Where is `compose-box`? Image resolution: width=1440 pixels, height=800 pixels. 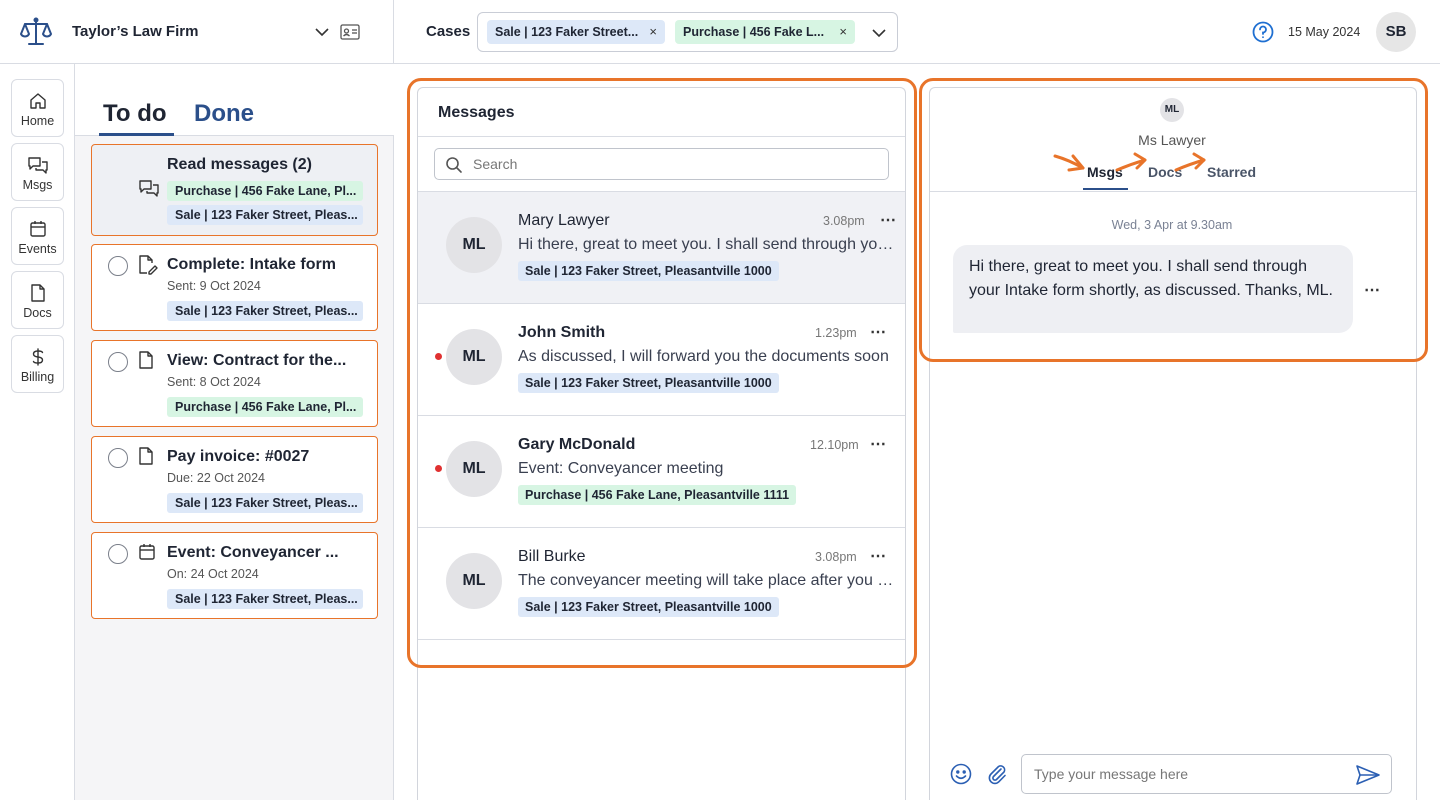 compose-box is located at coordinates (1206, 774).